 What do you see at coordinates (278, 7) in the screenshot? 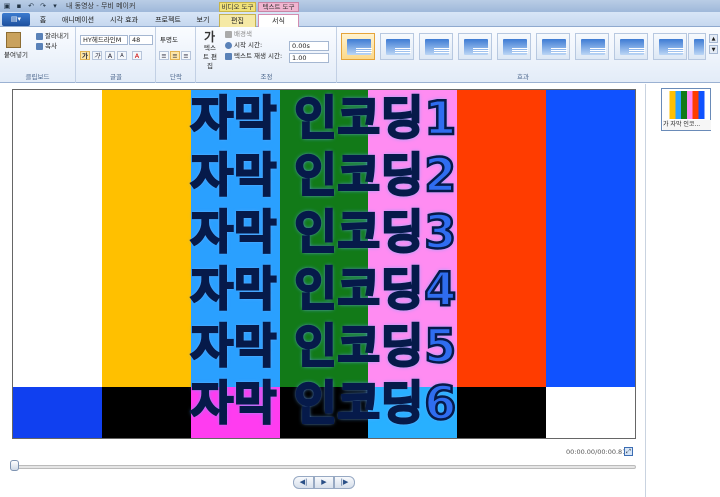
I see `context-label-text-tools: 텍스트 도구` at bounding box center [278, 7].